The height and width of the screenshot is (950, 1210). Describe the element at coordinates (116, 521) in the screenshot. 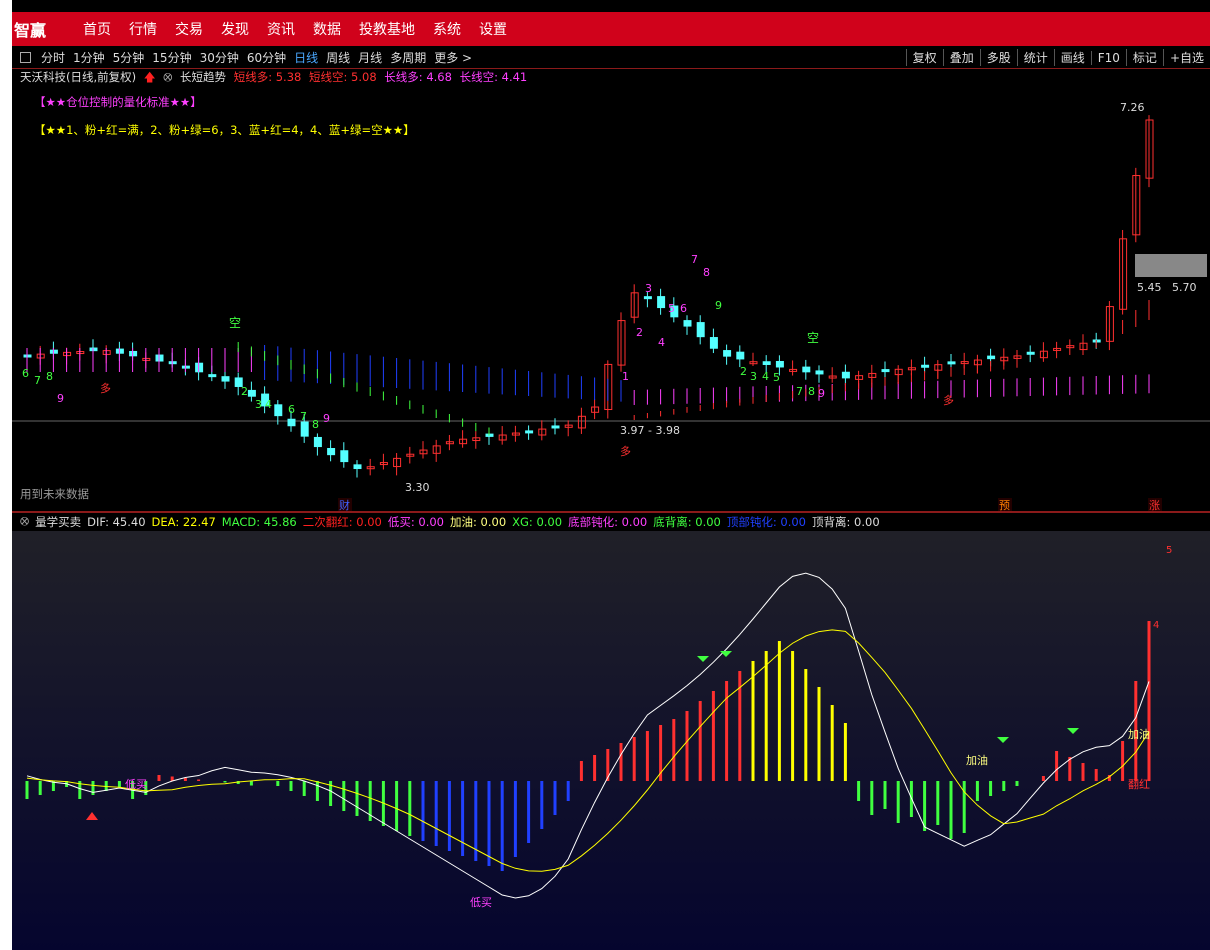

I see `dif-value: DIF: 45.40` at that location.